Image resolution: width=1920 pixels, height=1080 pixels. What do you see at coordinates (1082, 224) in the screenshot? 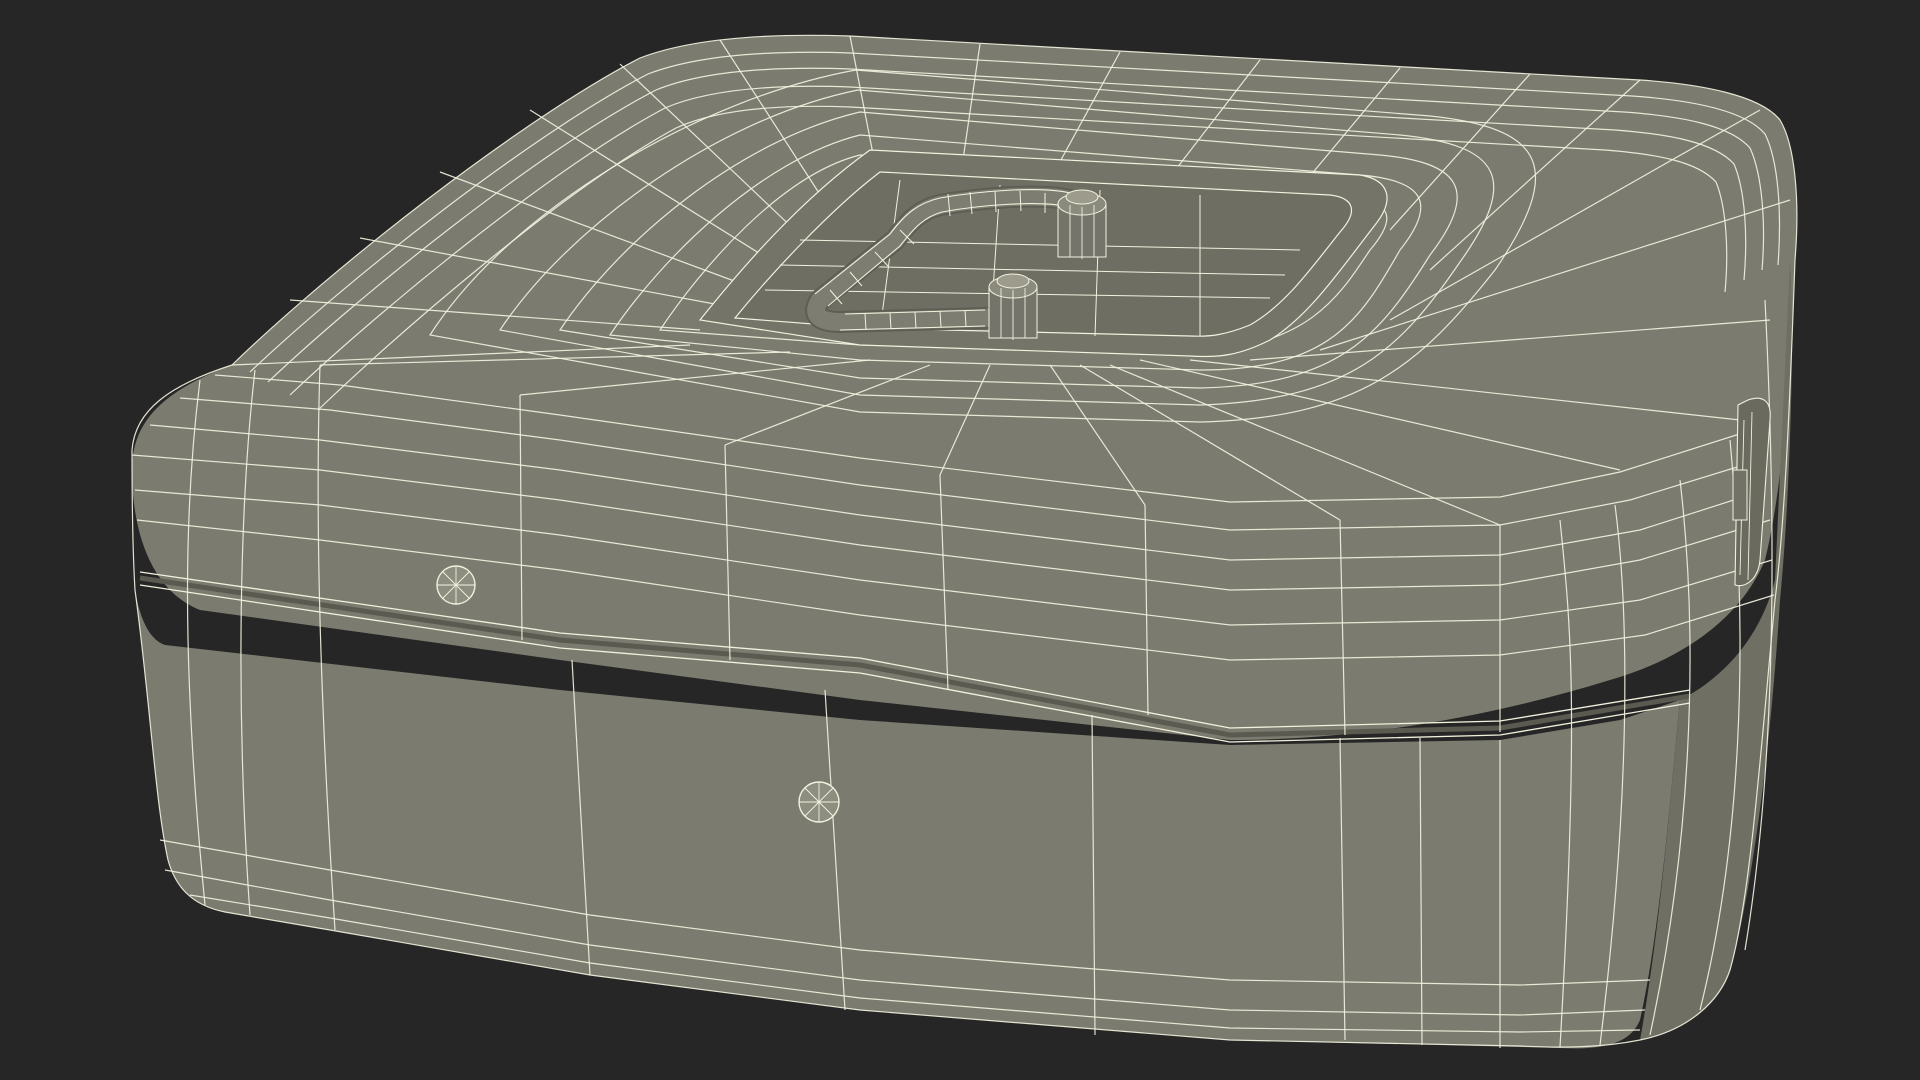
I see `handle-post-right` at bounding box center [1082, 224].